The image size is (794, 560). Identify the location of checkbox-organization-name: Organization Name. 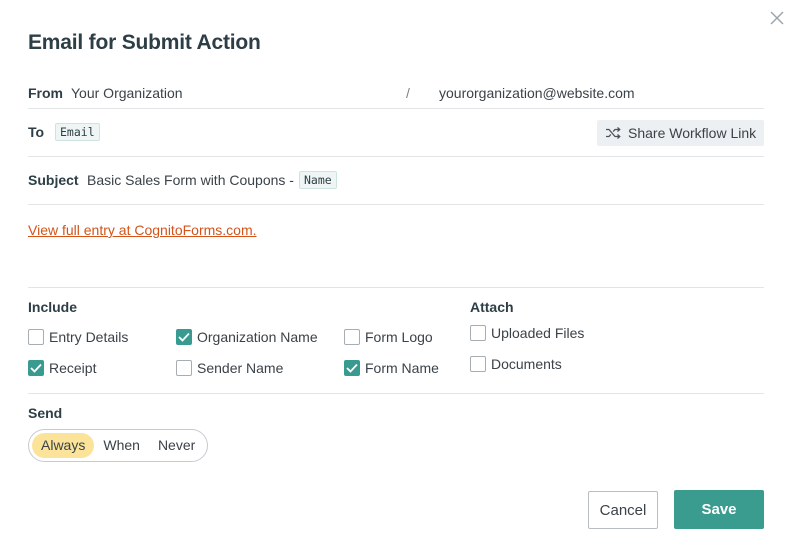
(247, 337).